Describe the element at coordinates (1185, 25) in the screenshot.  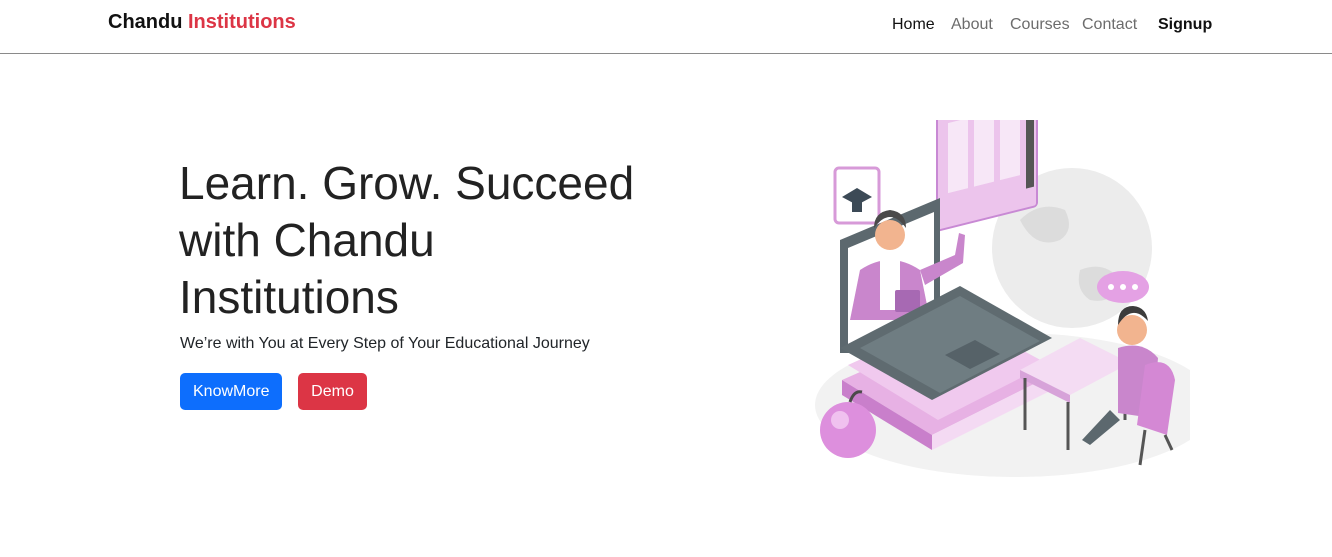
I see `signup-link: Signup` at that location.